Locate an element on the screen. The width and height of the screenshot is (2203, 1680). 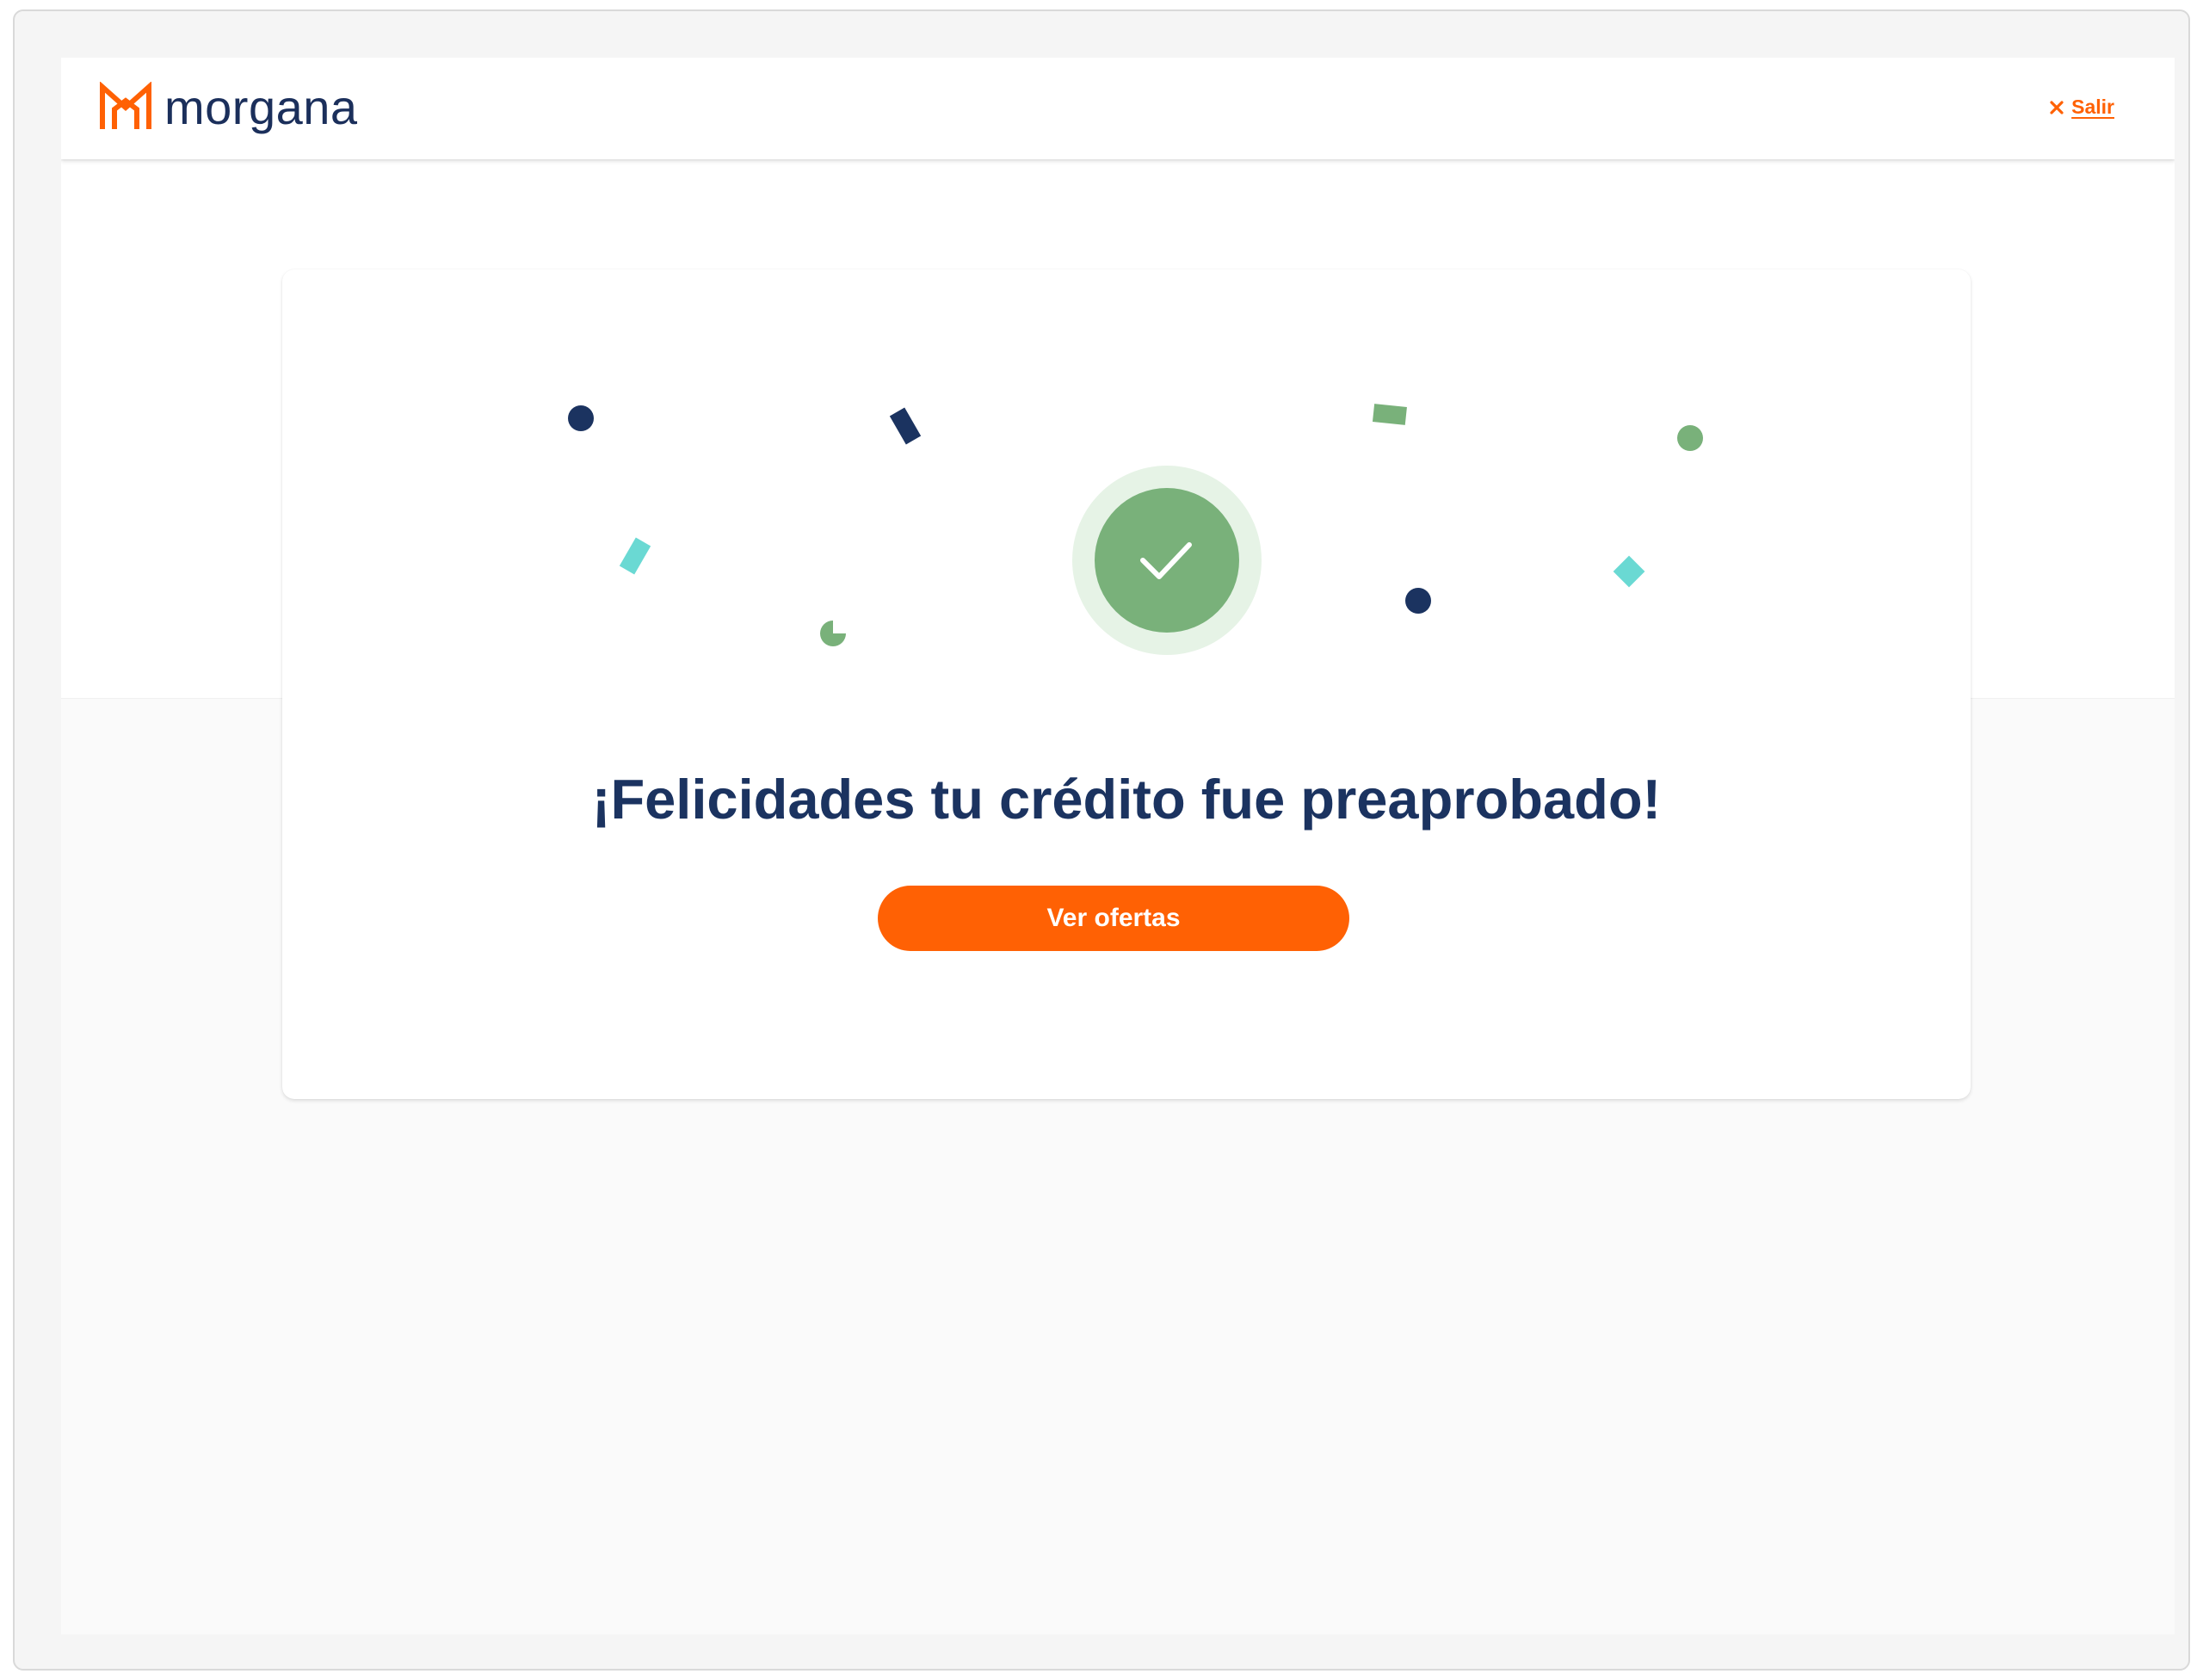
house-m-logo-icon is located at coordinates (126, 106).